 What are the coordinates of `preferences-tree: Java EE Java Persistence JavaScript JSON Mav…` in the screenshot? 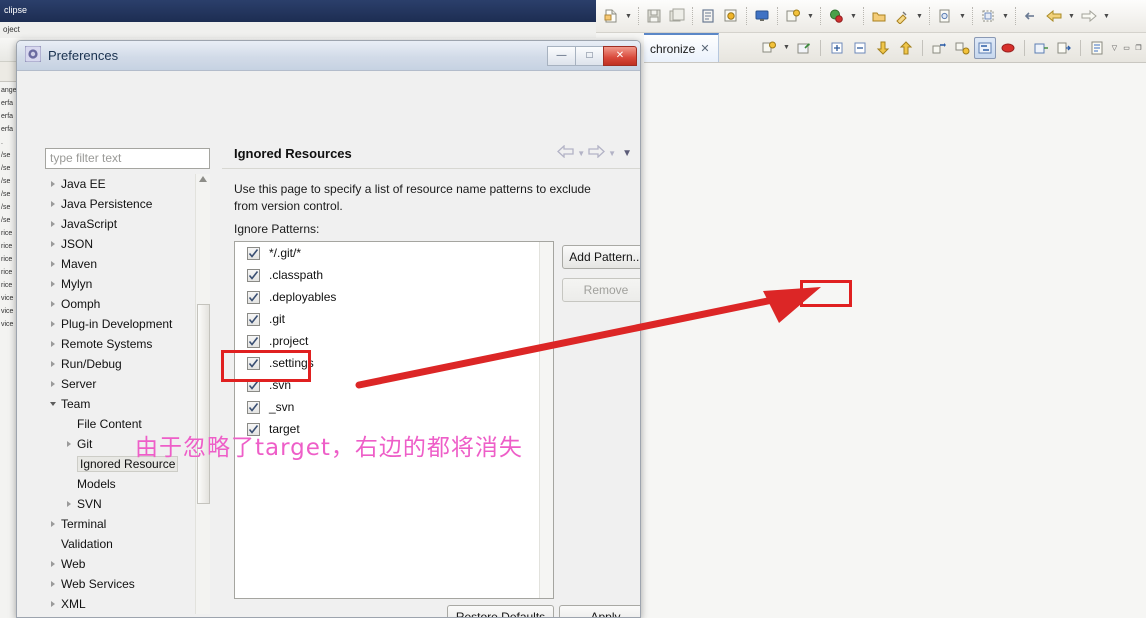 It's located at (127, 394).